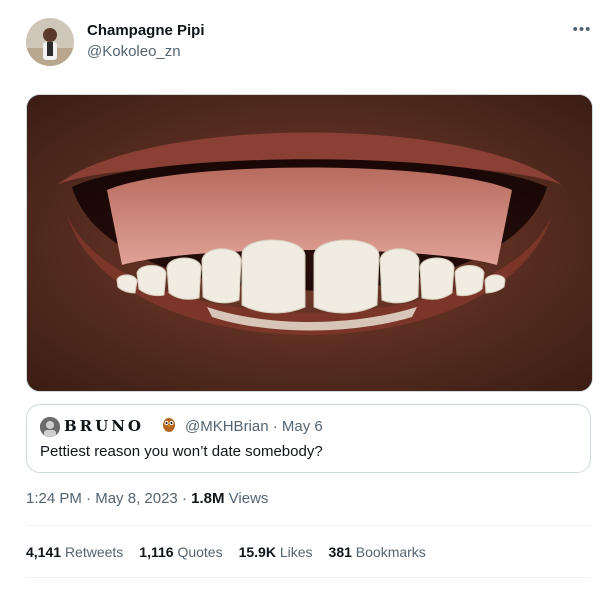  I want to click on quoted-name: BRUNO, so click(104, 426).